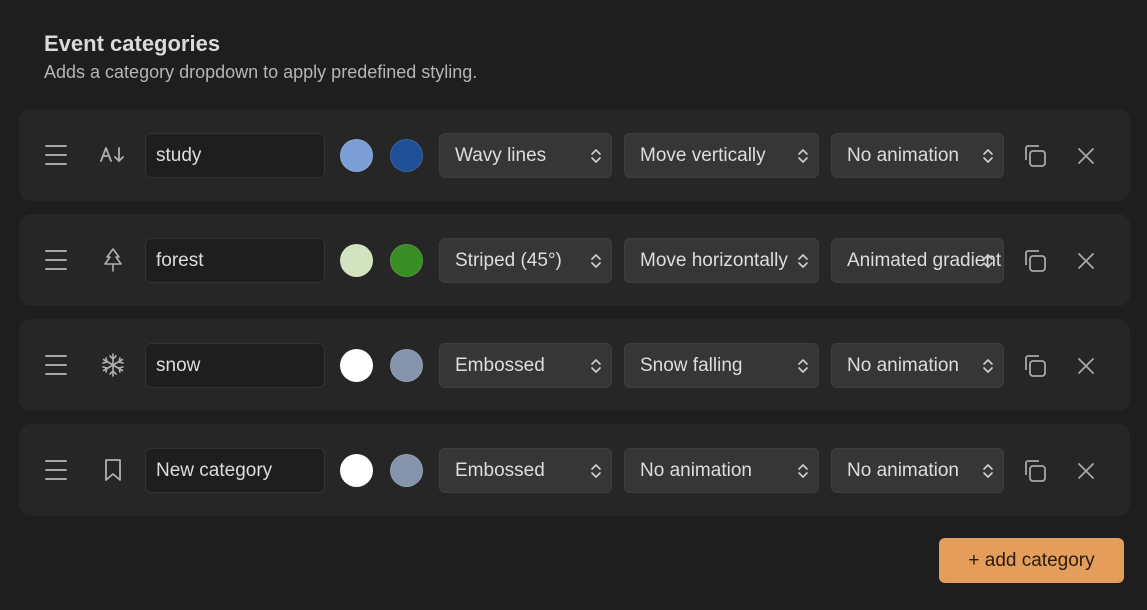  I want to click on pattern-select: Wavy lines, so click(525, 155).